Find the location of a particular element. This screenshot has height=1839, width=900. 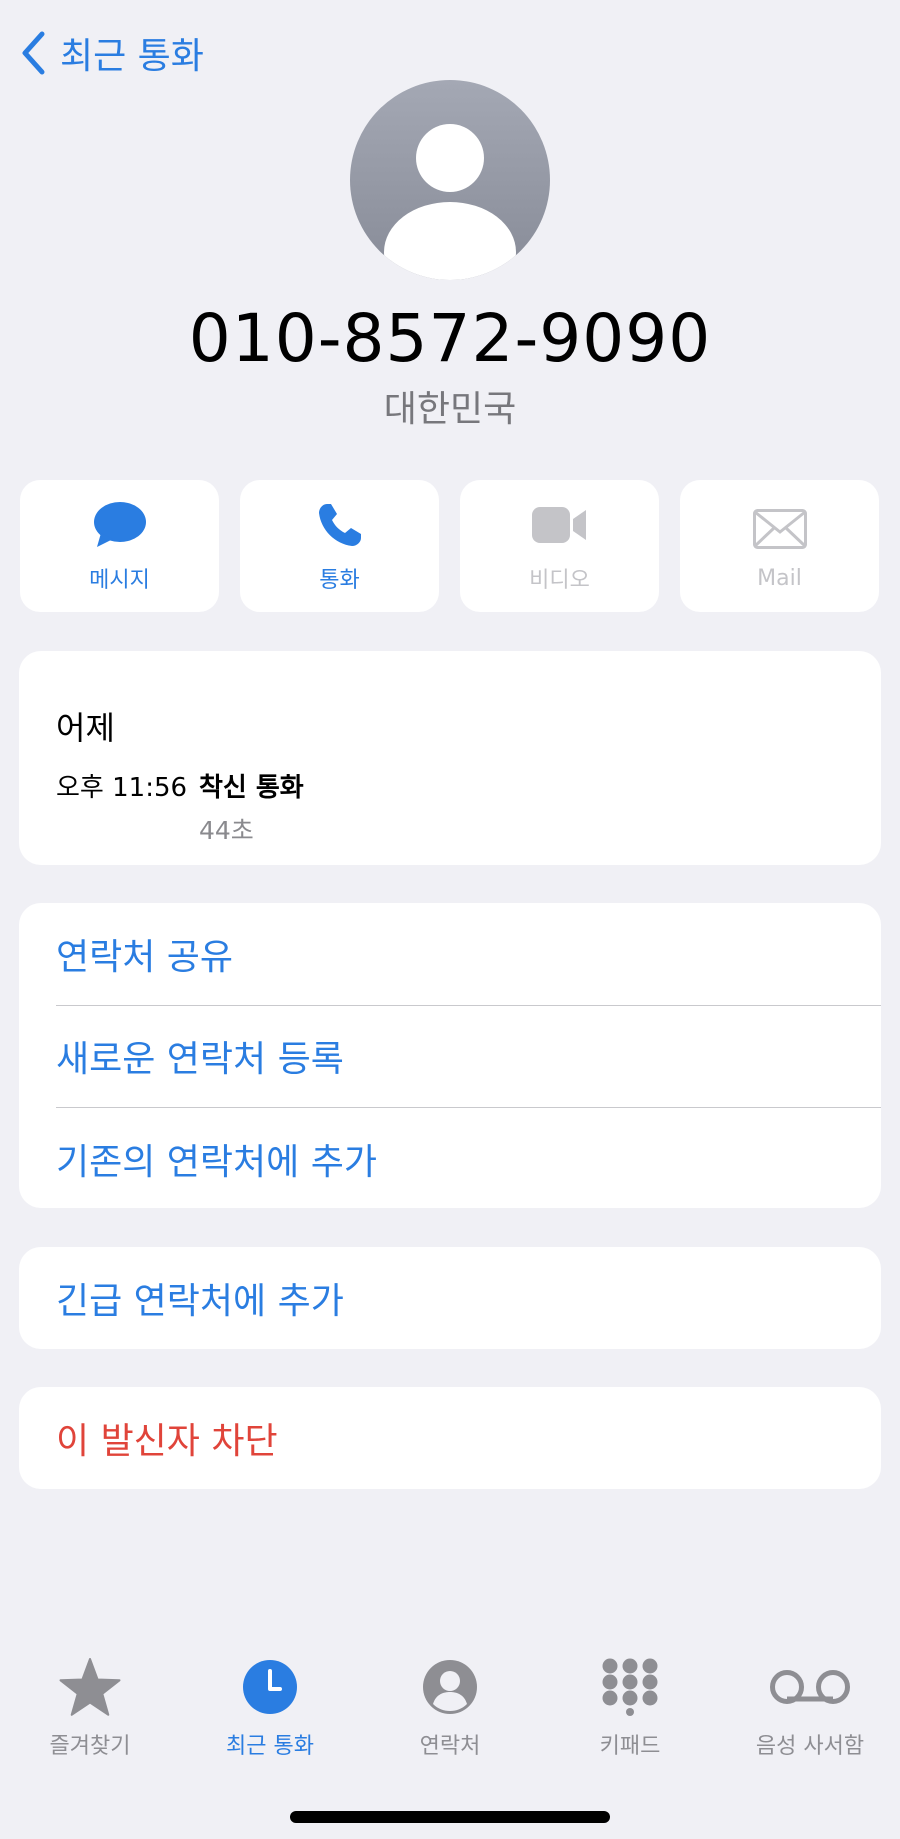

back-button: 최근 통화 is located at coordinates (112, 53).